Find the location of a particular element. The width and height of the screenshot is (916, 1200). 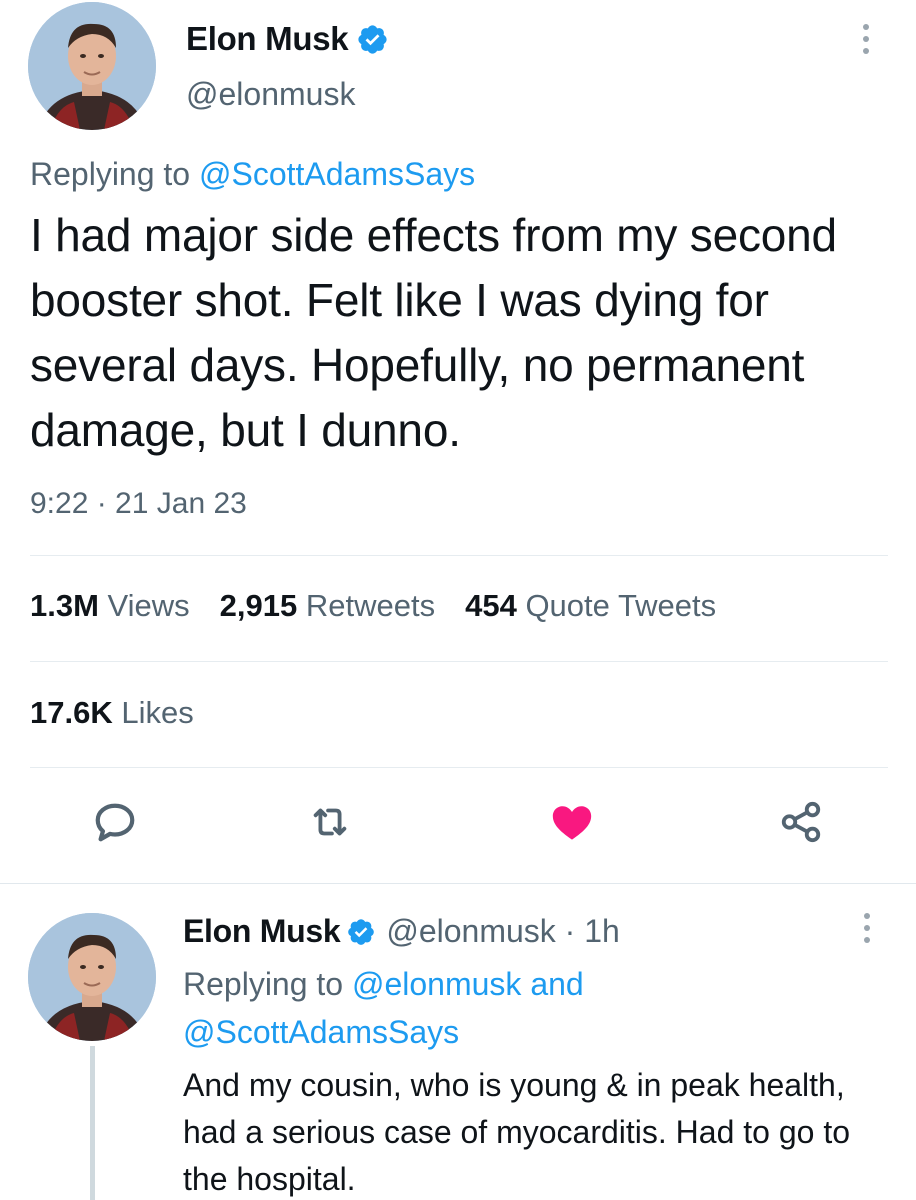

quote-tweets-count: 454 is located at coordinates (491, 605).